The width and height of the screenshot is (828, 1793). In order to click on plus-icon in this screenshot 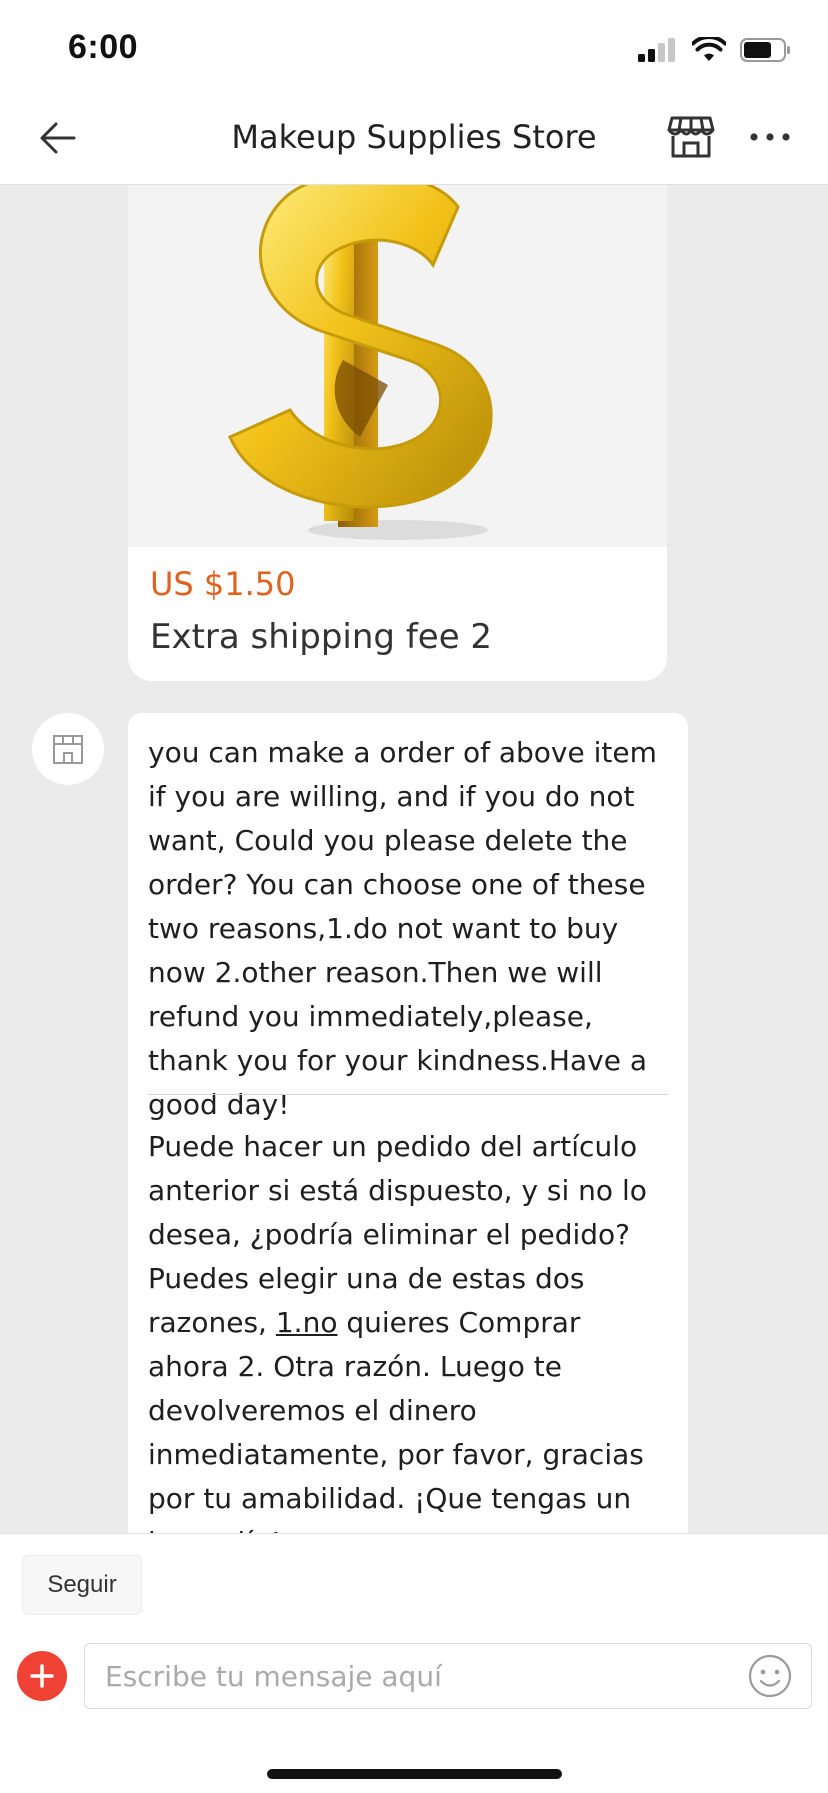, I will do `click(42, 1676)`.